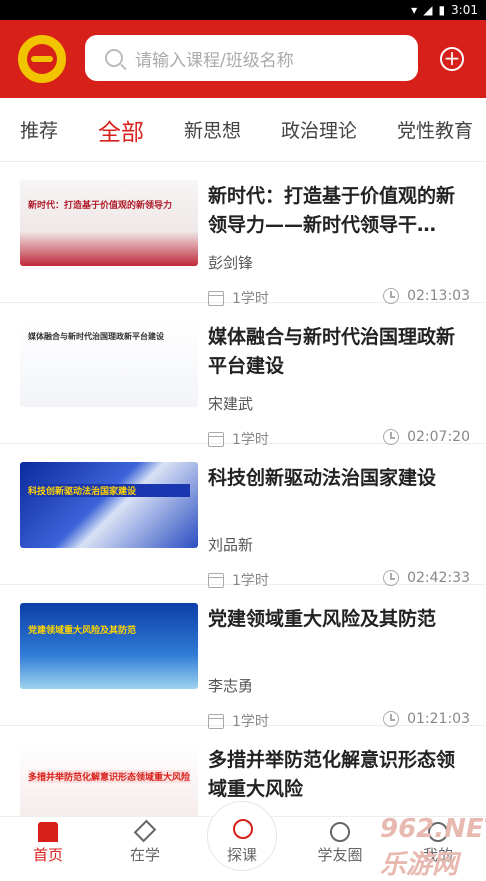 Image resolution: width=486 pixels, height=881 pixels. I want to click on add-button: +, so click(452, 59).